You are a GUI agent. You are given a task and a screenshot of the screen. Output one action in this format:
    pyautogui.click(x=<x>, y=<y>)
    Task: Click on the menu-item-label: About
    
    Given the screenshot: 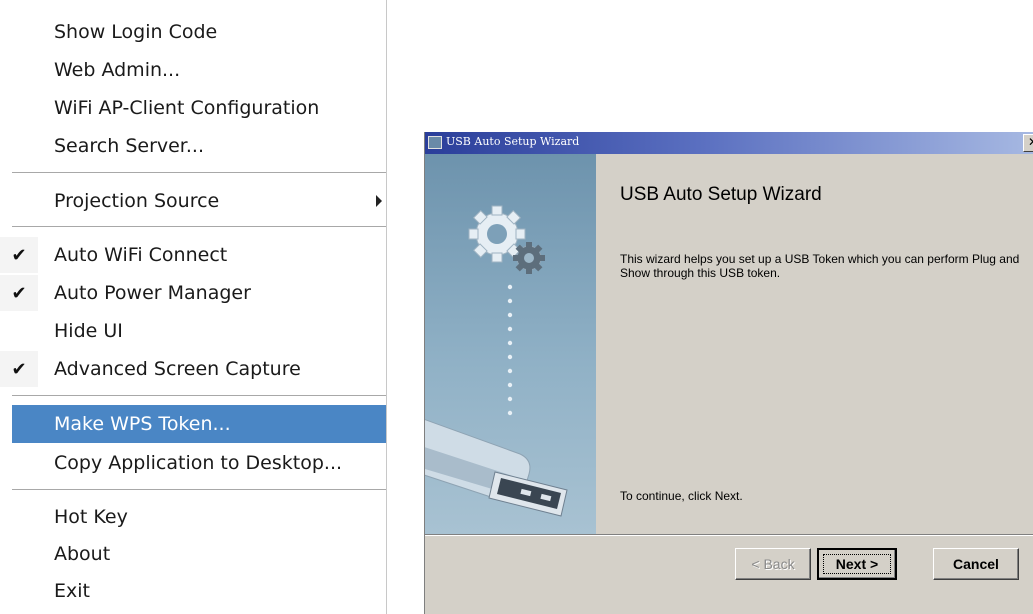 What is the action you would take?
    pyautogui.click(x=82, y=554)
    